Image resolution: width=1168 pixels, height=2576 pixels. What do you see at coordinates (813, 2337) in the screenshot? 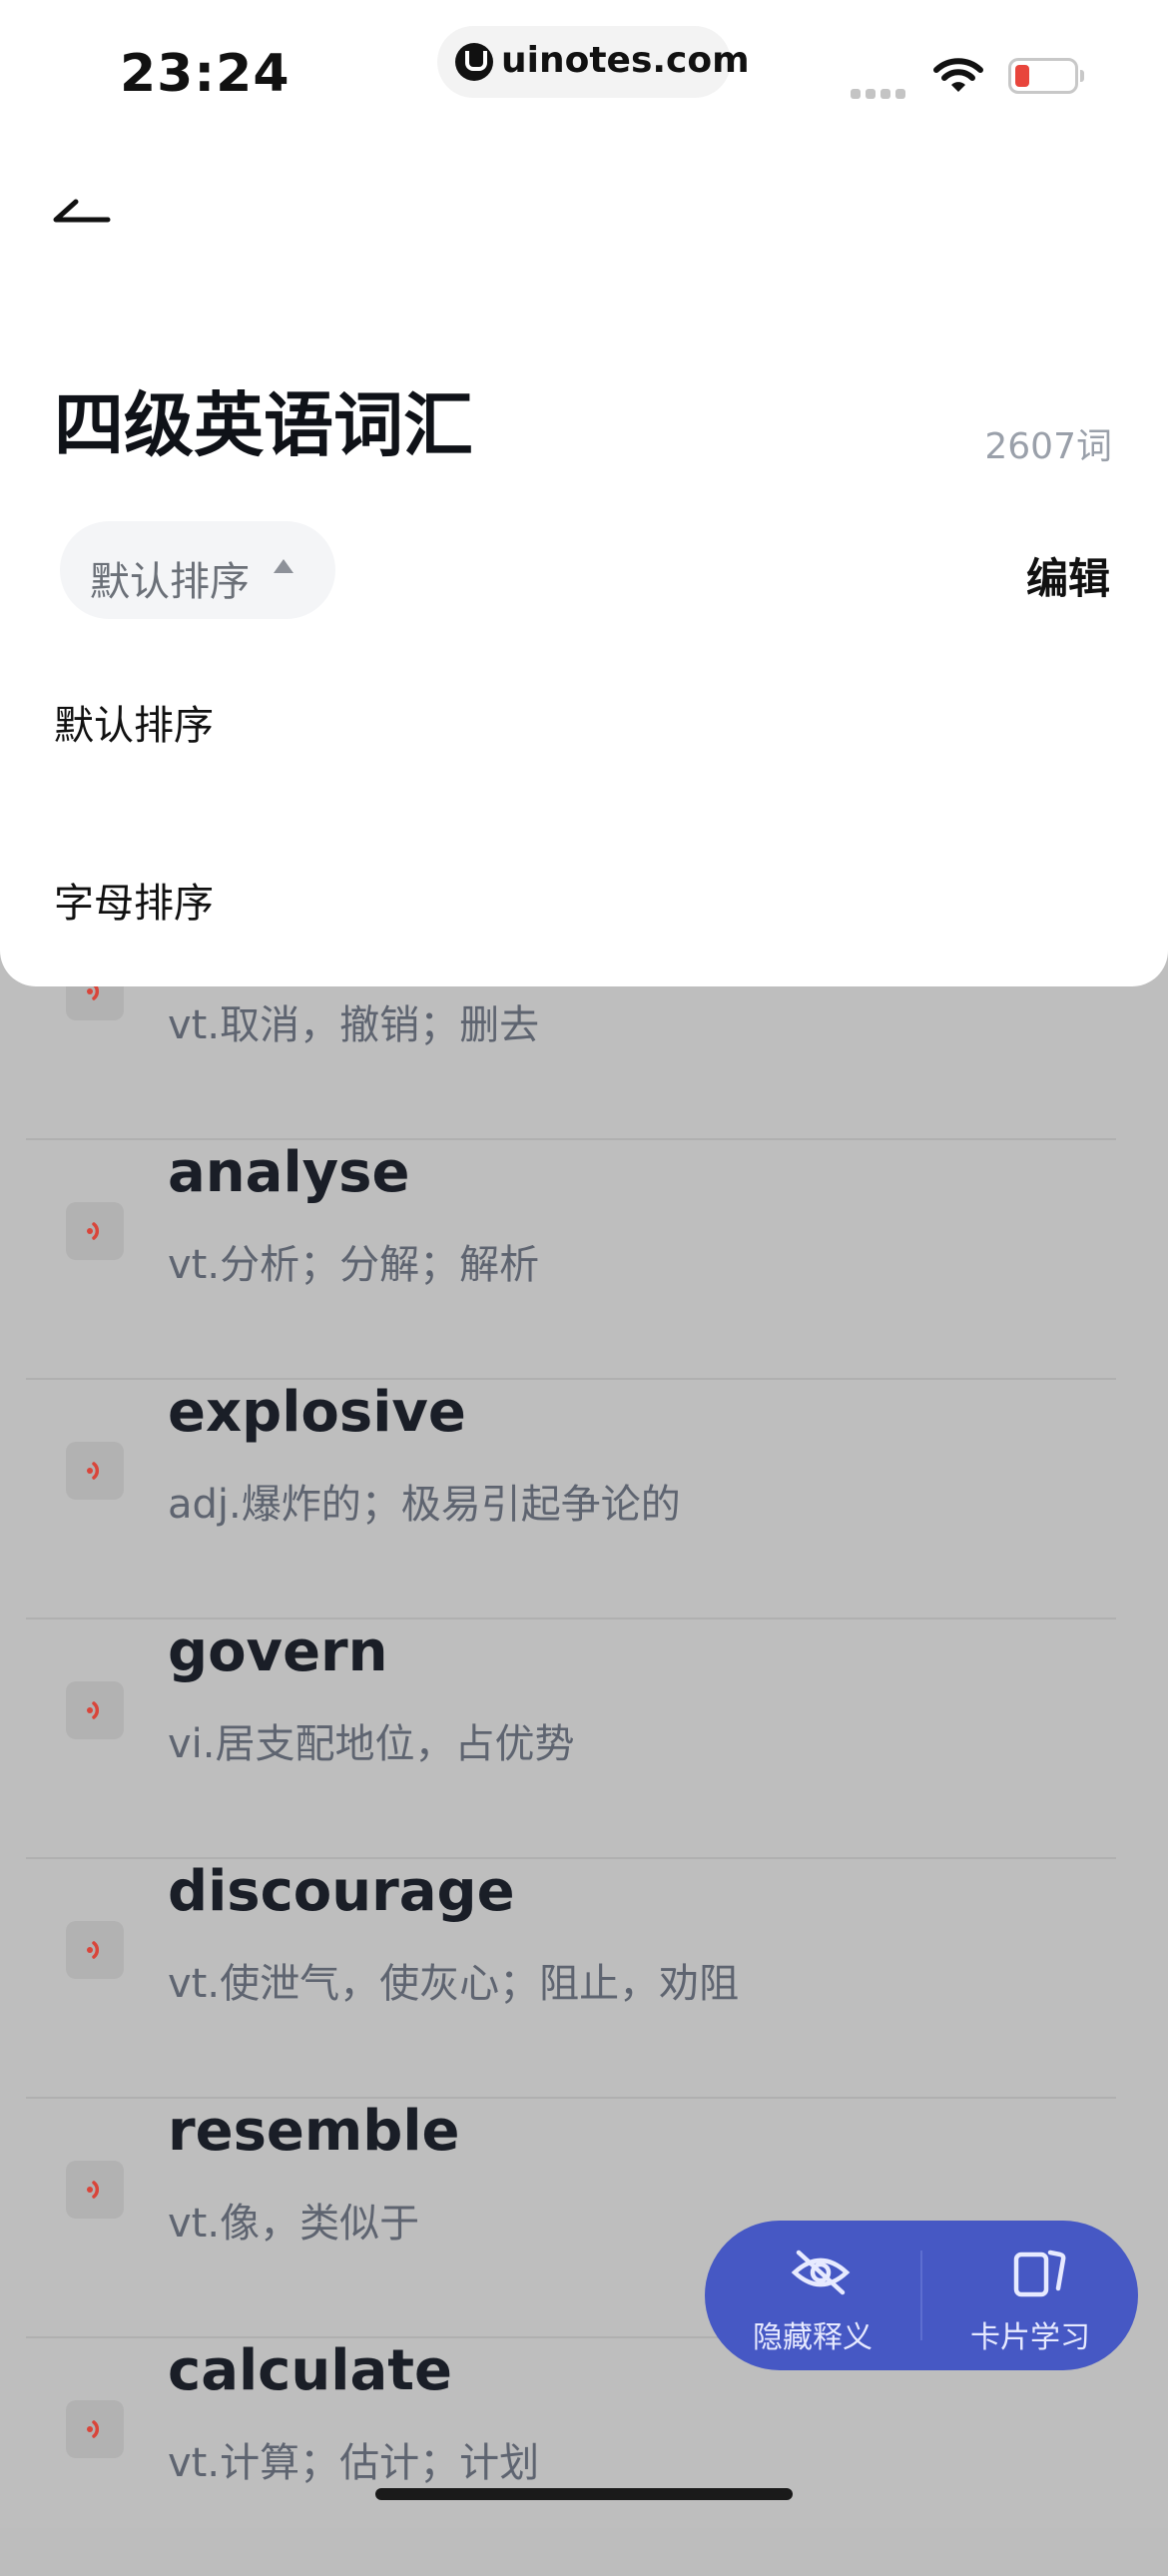
I see `hide-definition-label: 隐藏释义` at bounding box center [813, 2337].